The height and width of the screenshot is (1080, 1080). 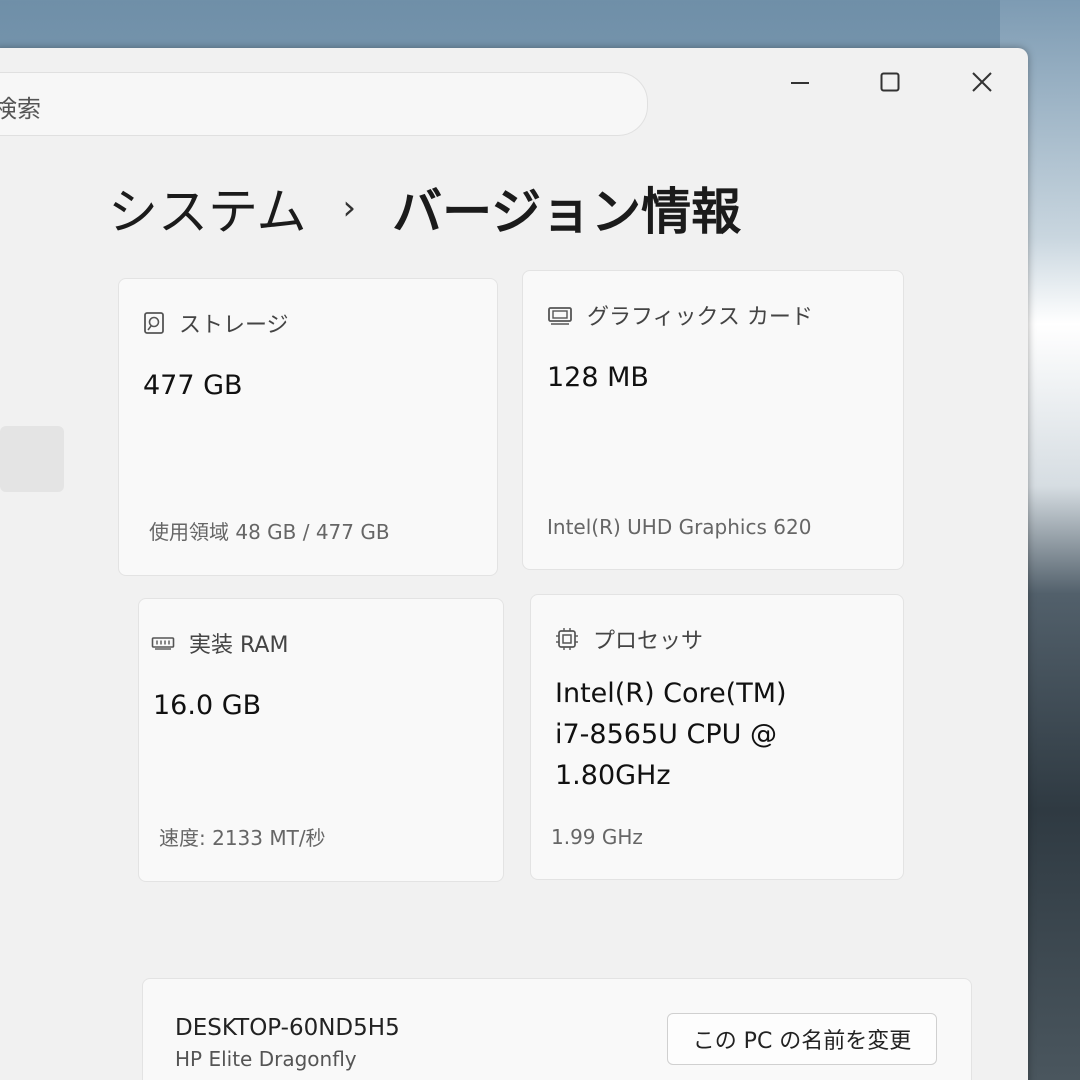 I want to click on graphics-label: グラフィックス カード, so click(x=700, y=317).